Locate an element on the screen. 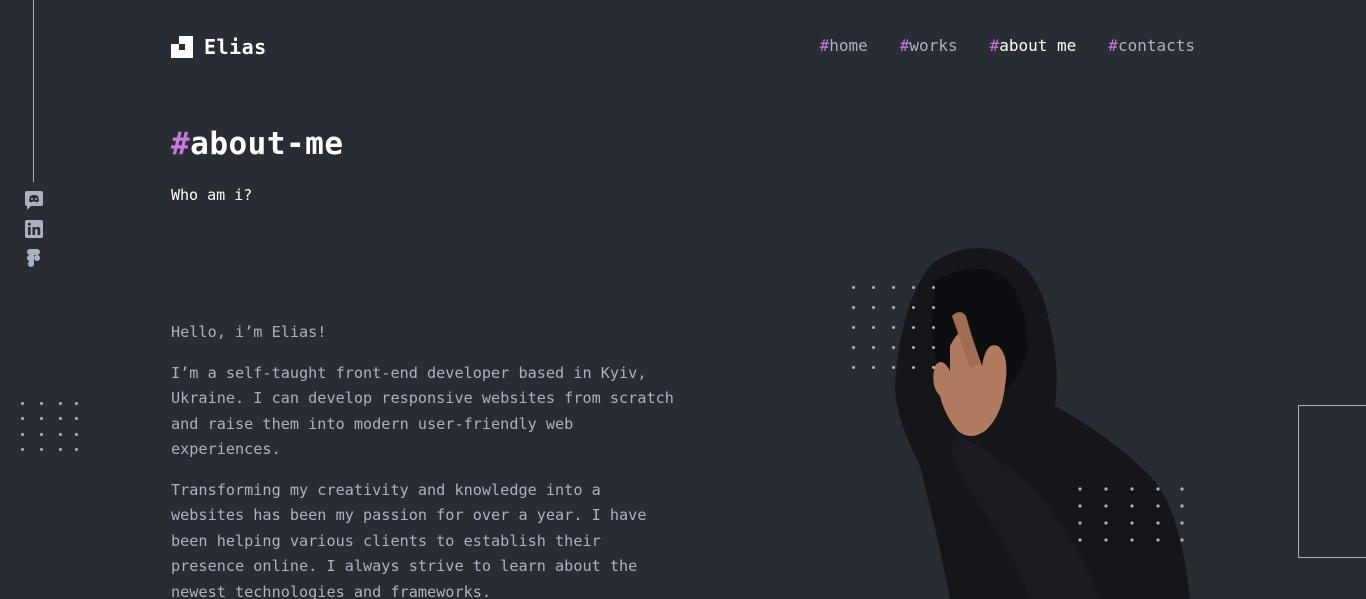 Image resolution: width=1366 pixels, height=599 pixels. decorative-frame is located at coordinates (1332, 481).